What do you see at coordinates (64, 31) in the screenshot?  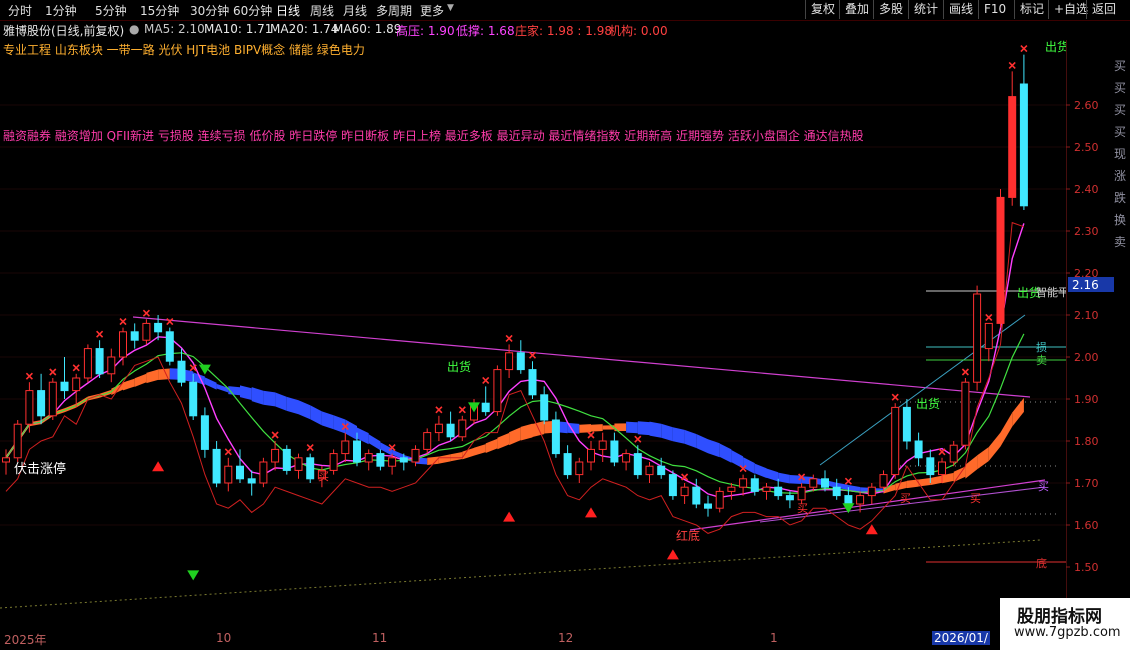 I see `stock-title: 雅博股份(日线,前复权)` at bounding box center [64, 31].